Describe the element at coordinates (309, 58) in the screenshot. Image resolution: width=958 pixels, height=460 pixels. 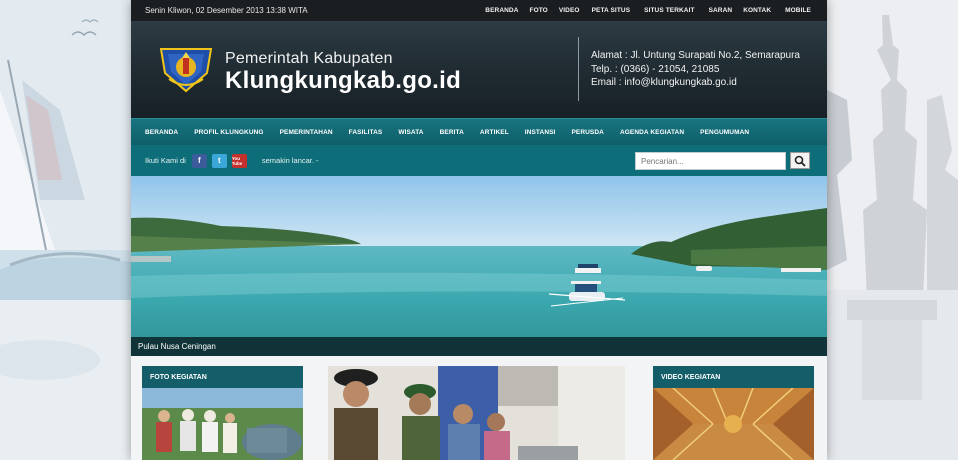
I see `site-title-small: Pemerintah Kabupaten` at that location.